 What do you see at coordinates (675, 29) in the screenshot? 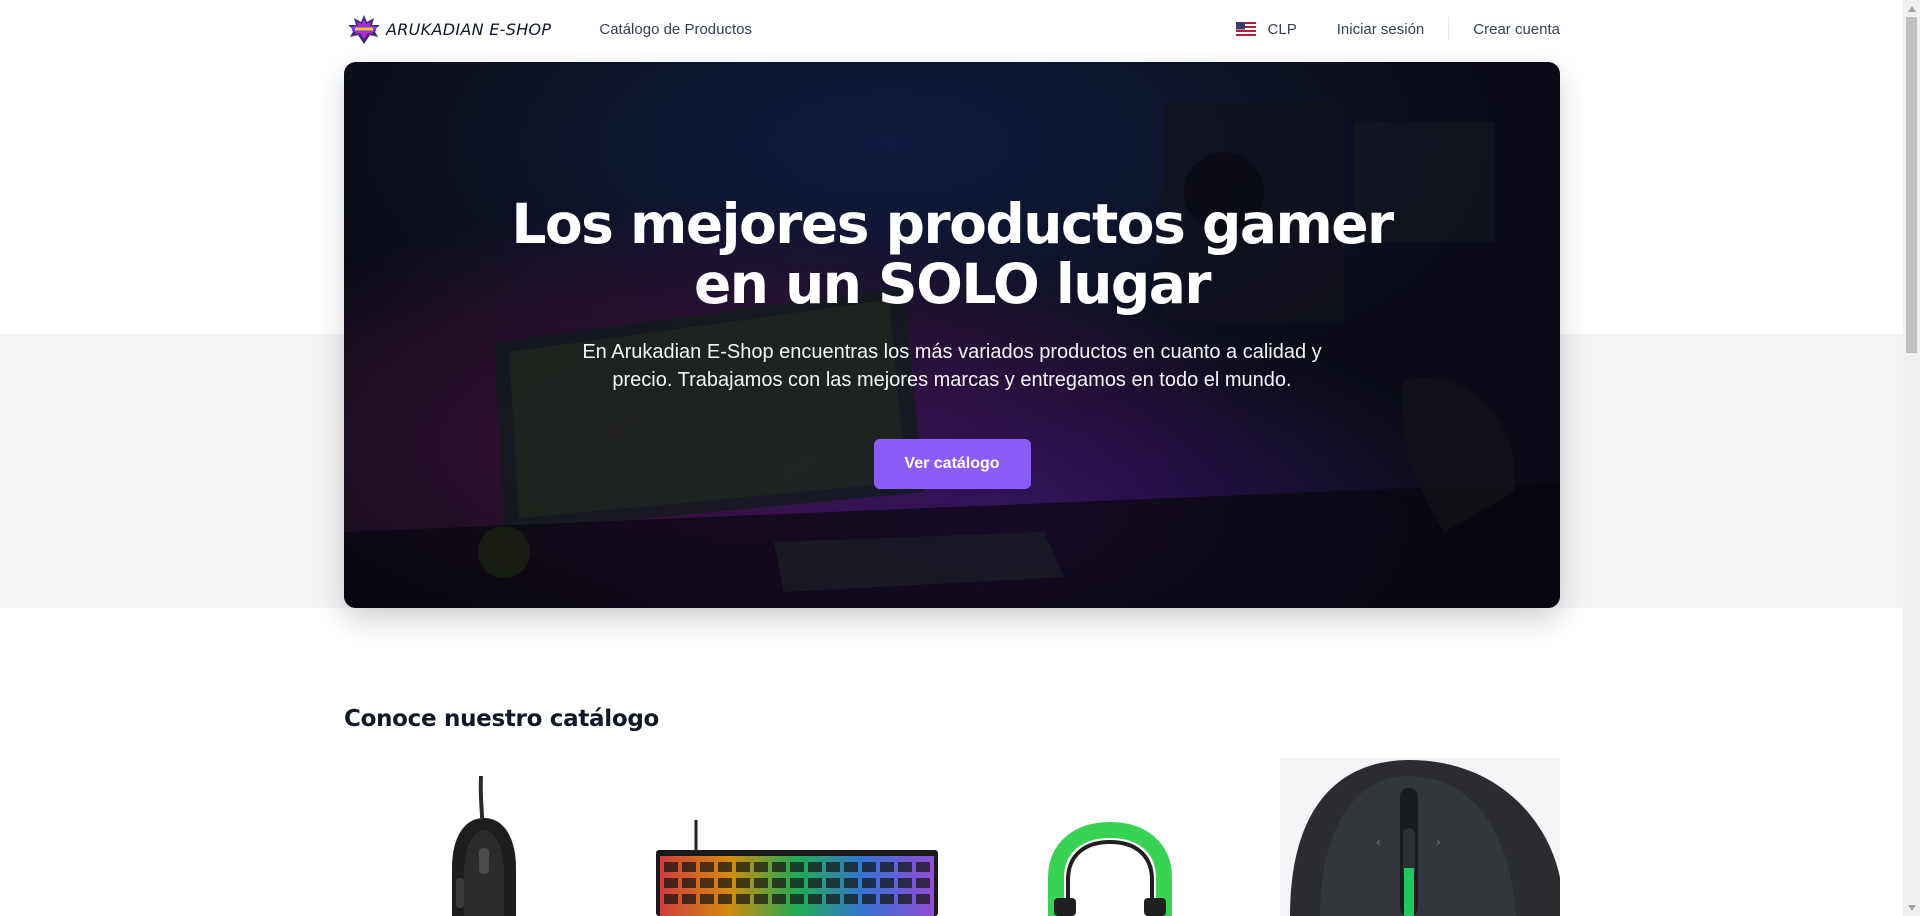
I see `nav-catalog-link: Catálogo de Productos` at bounding box center [675, 29].